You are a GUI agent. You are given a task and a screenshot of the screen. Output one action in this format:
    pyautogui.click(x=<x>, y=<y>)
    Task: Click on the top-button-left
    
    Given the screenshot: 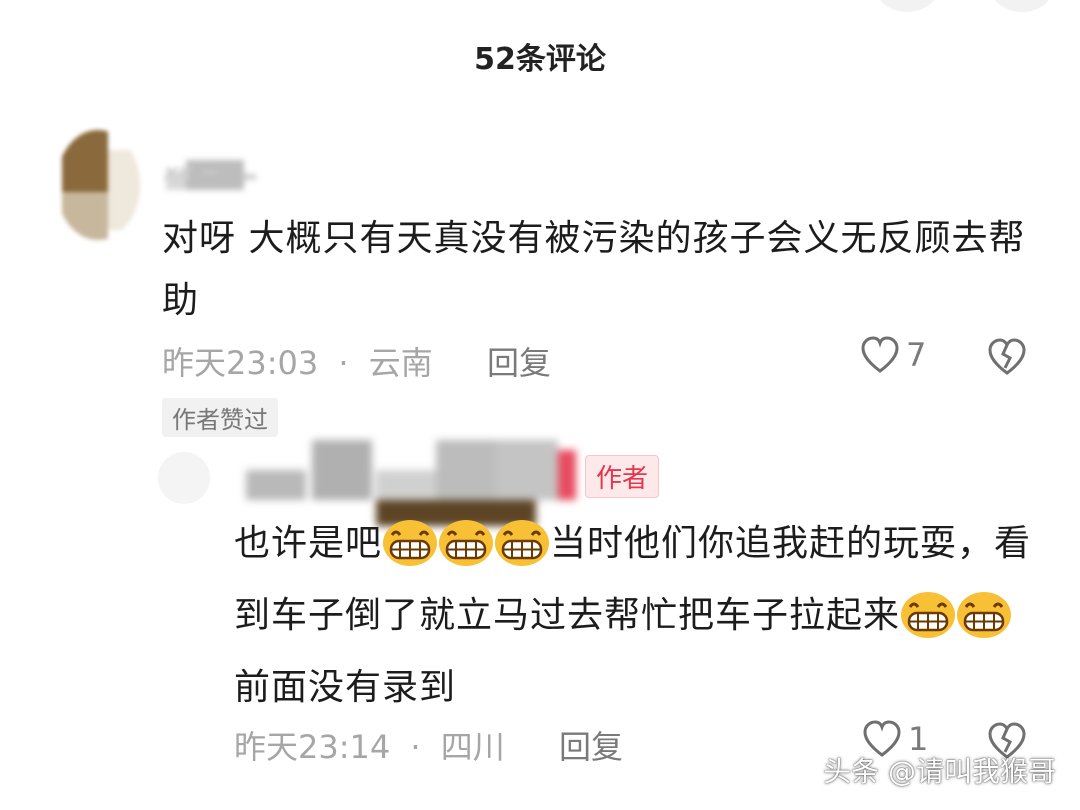 What is the action you would take?
    pyautogui.click(x=907, y=6)
    